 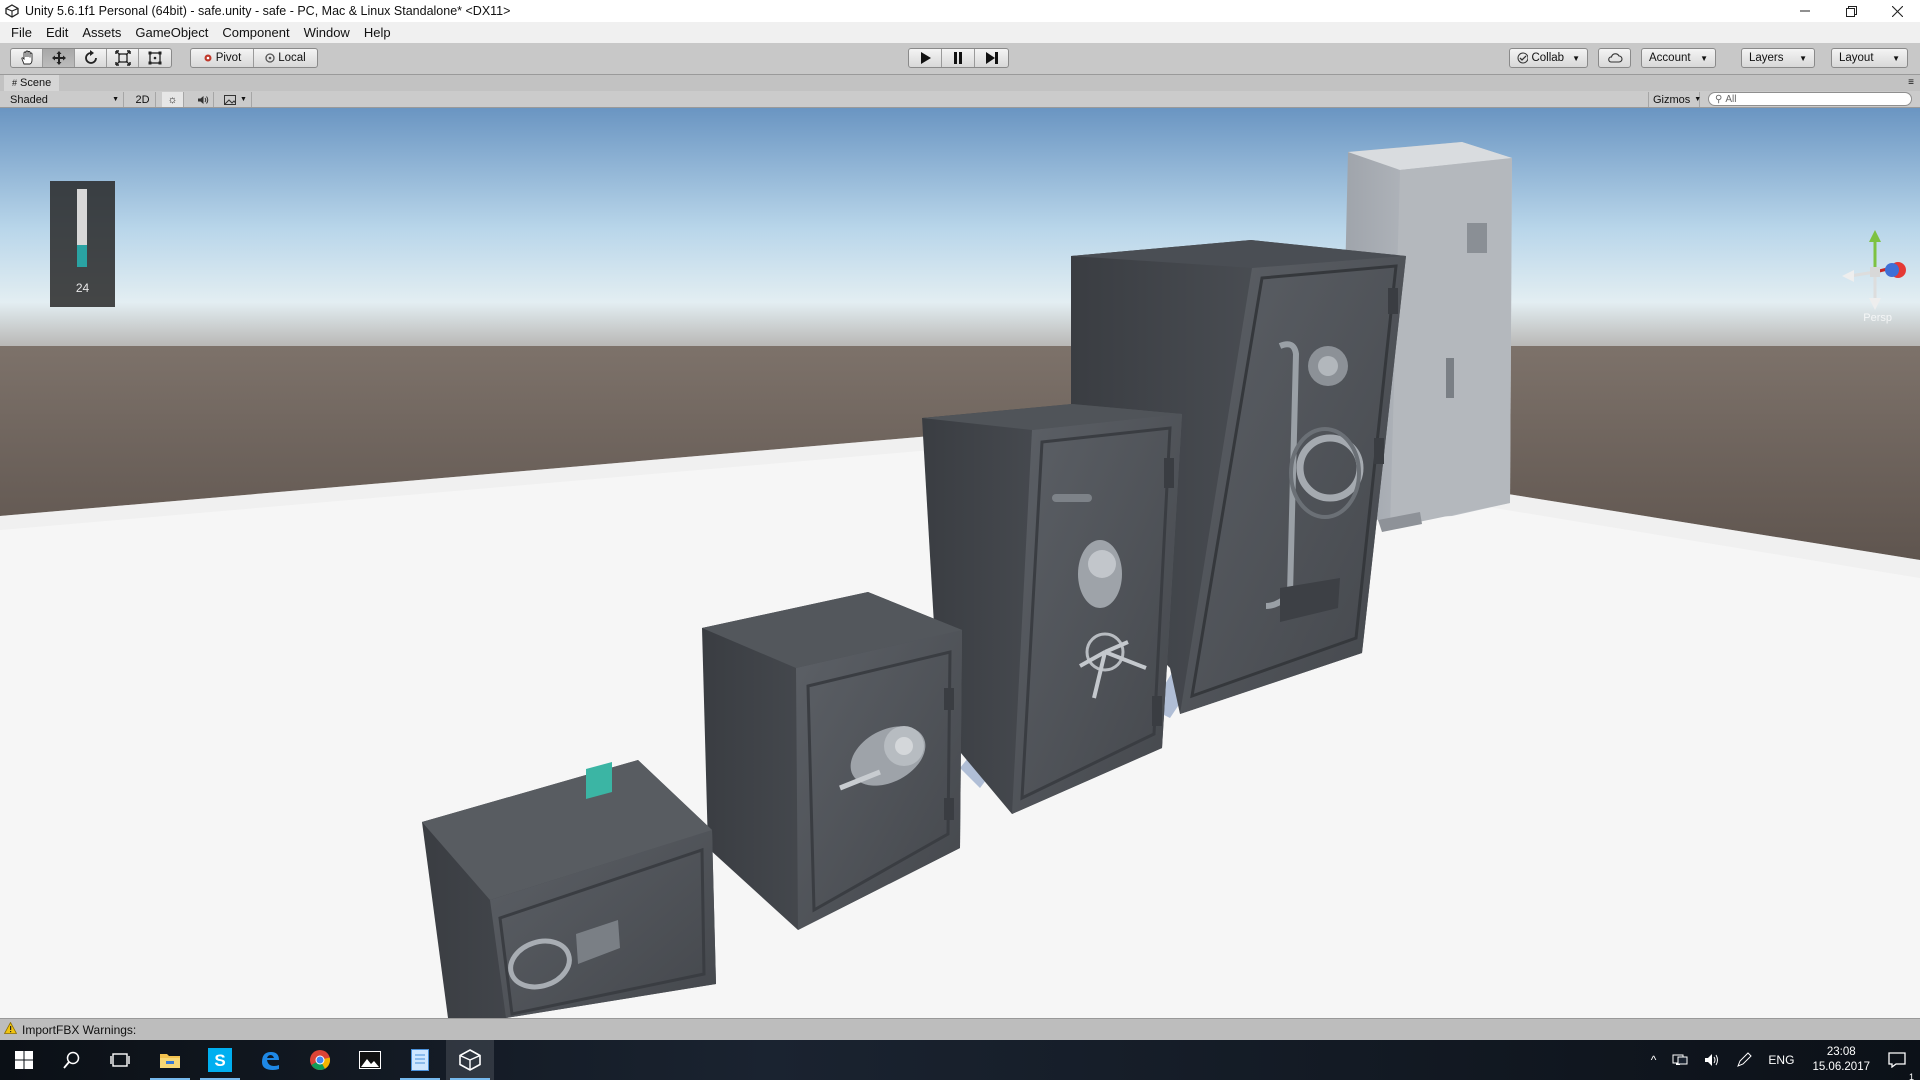 I want to click on svg-text: S, so click(x=219, y=1060).